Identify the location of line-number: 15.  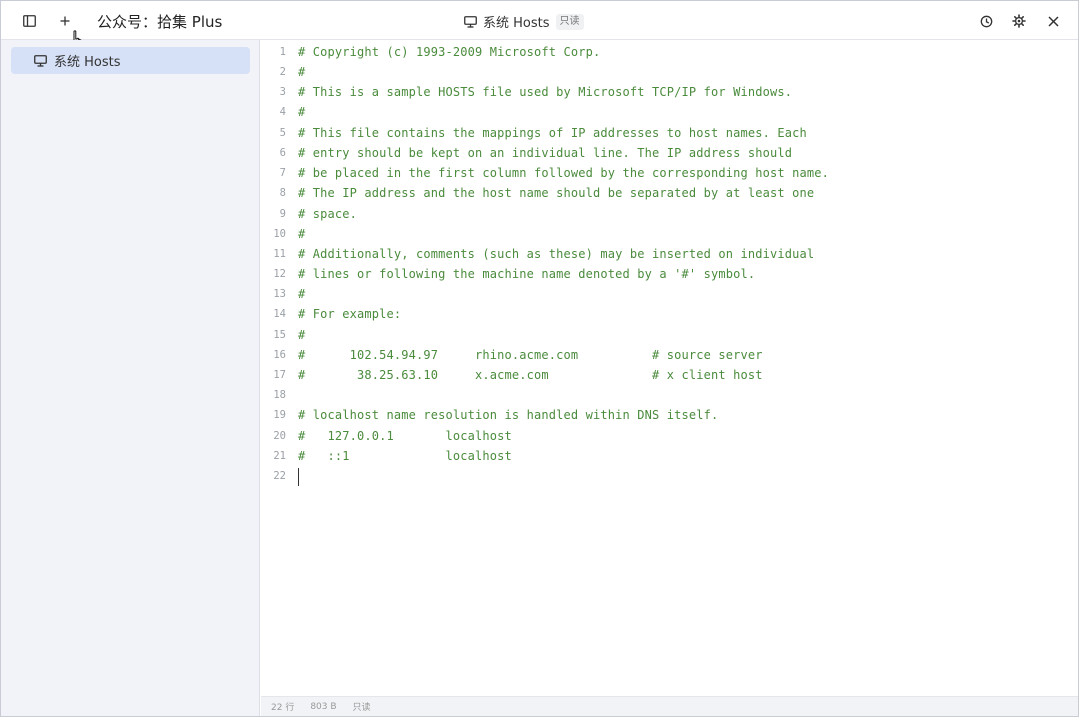
(279, 335).